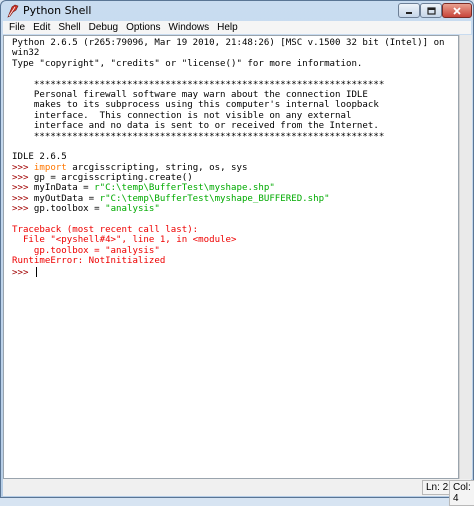 The image size is (474, 506). I want to click on close-icon, so click(457, 10).